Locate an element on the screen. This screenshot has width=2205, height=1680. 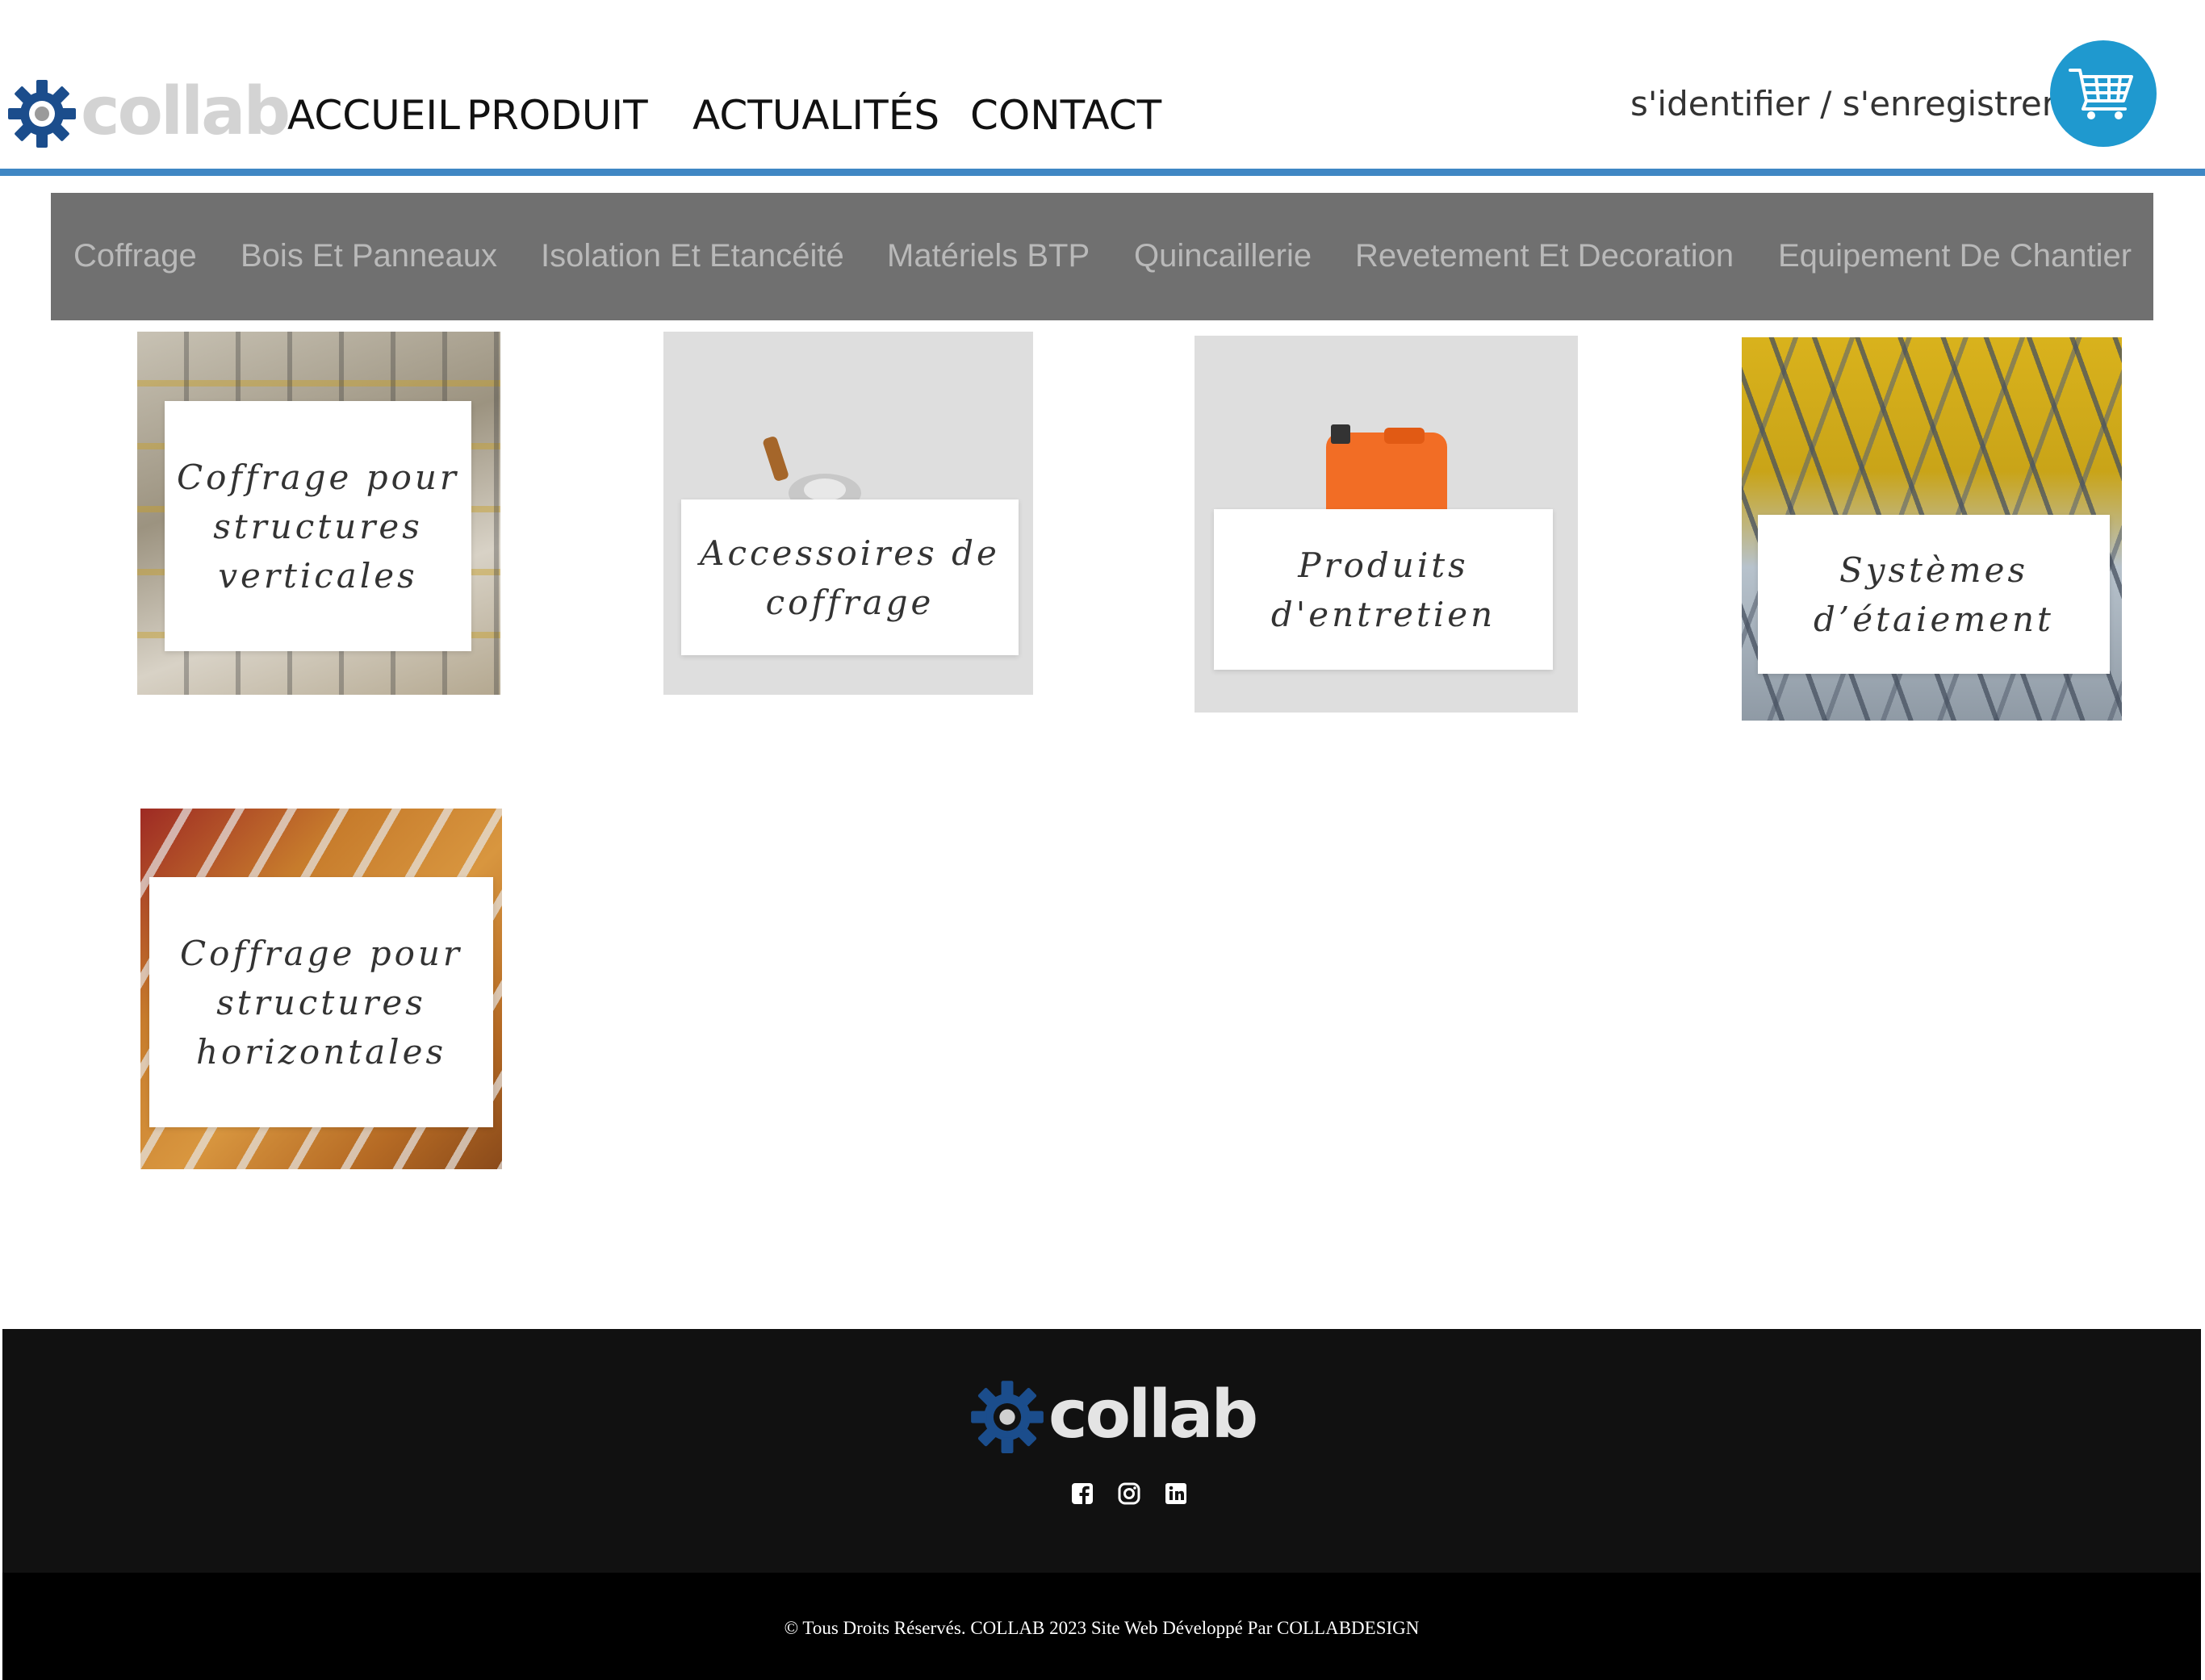
footer-logo: collab is located at coordinates (1114, 1415).